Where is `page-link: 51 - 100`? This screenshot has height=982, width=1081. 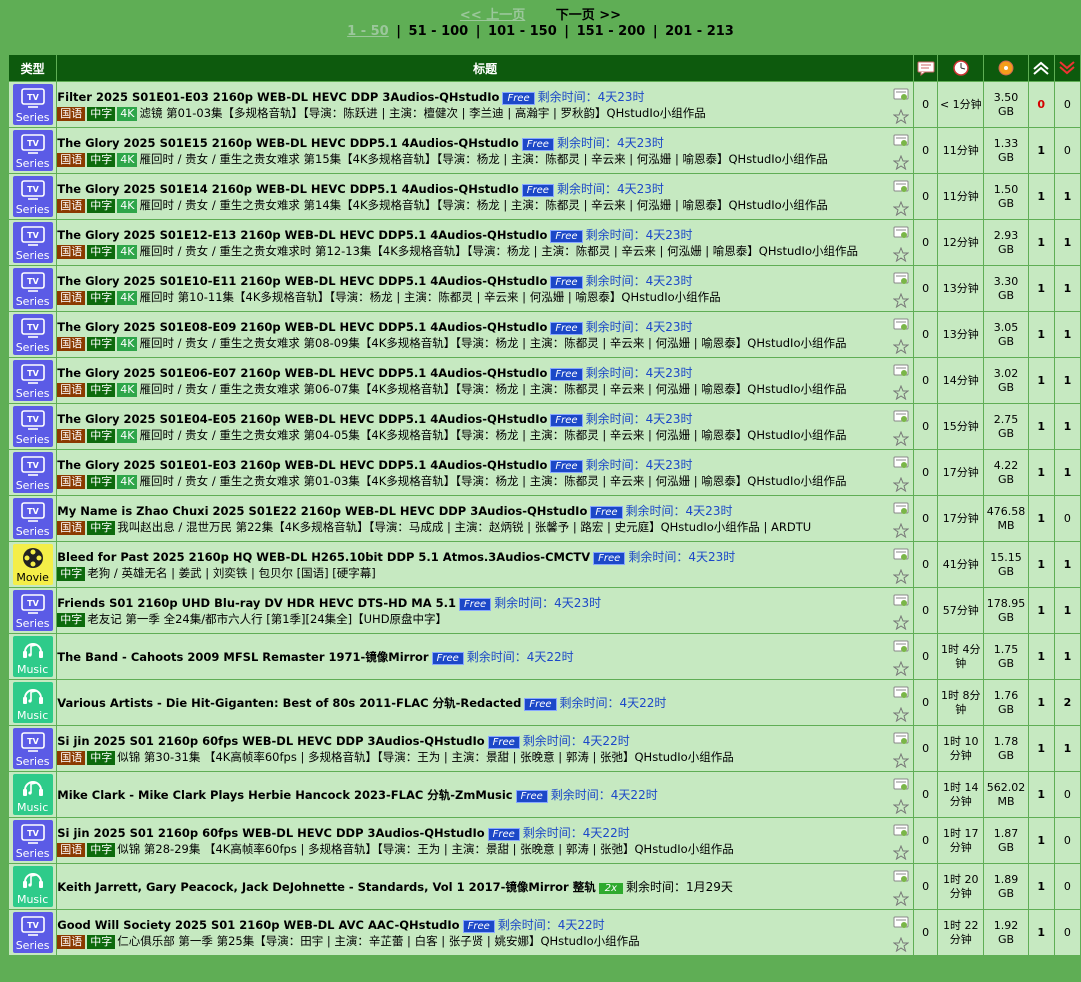 page-link: 51 - 100 is located at coordinates (439, 31).